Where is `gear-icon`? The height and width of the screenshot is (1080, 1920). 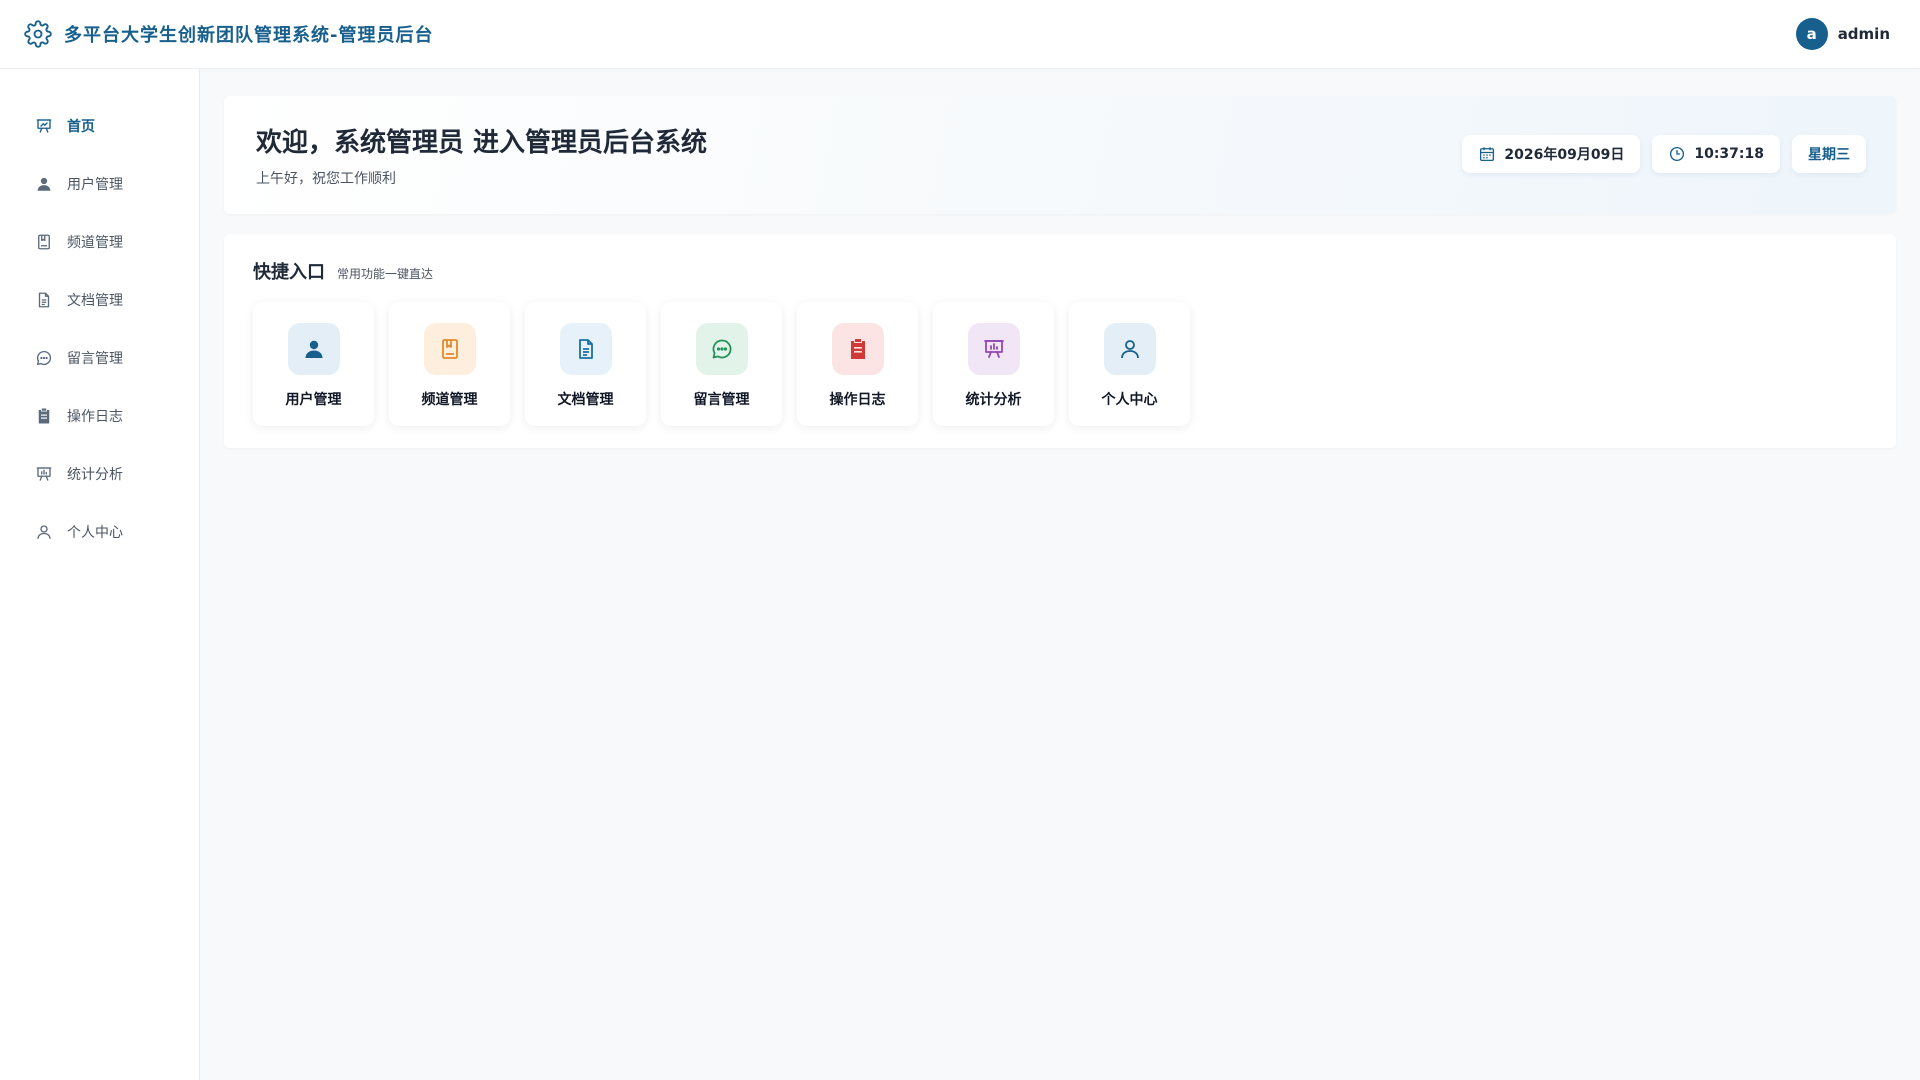
gear-icon is located at coordinates (38, 34).